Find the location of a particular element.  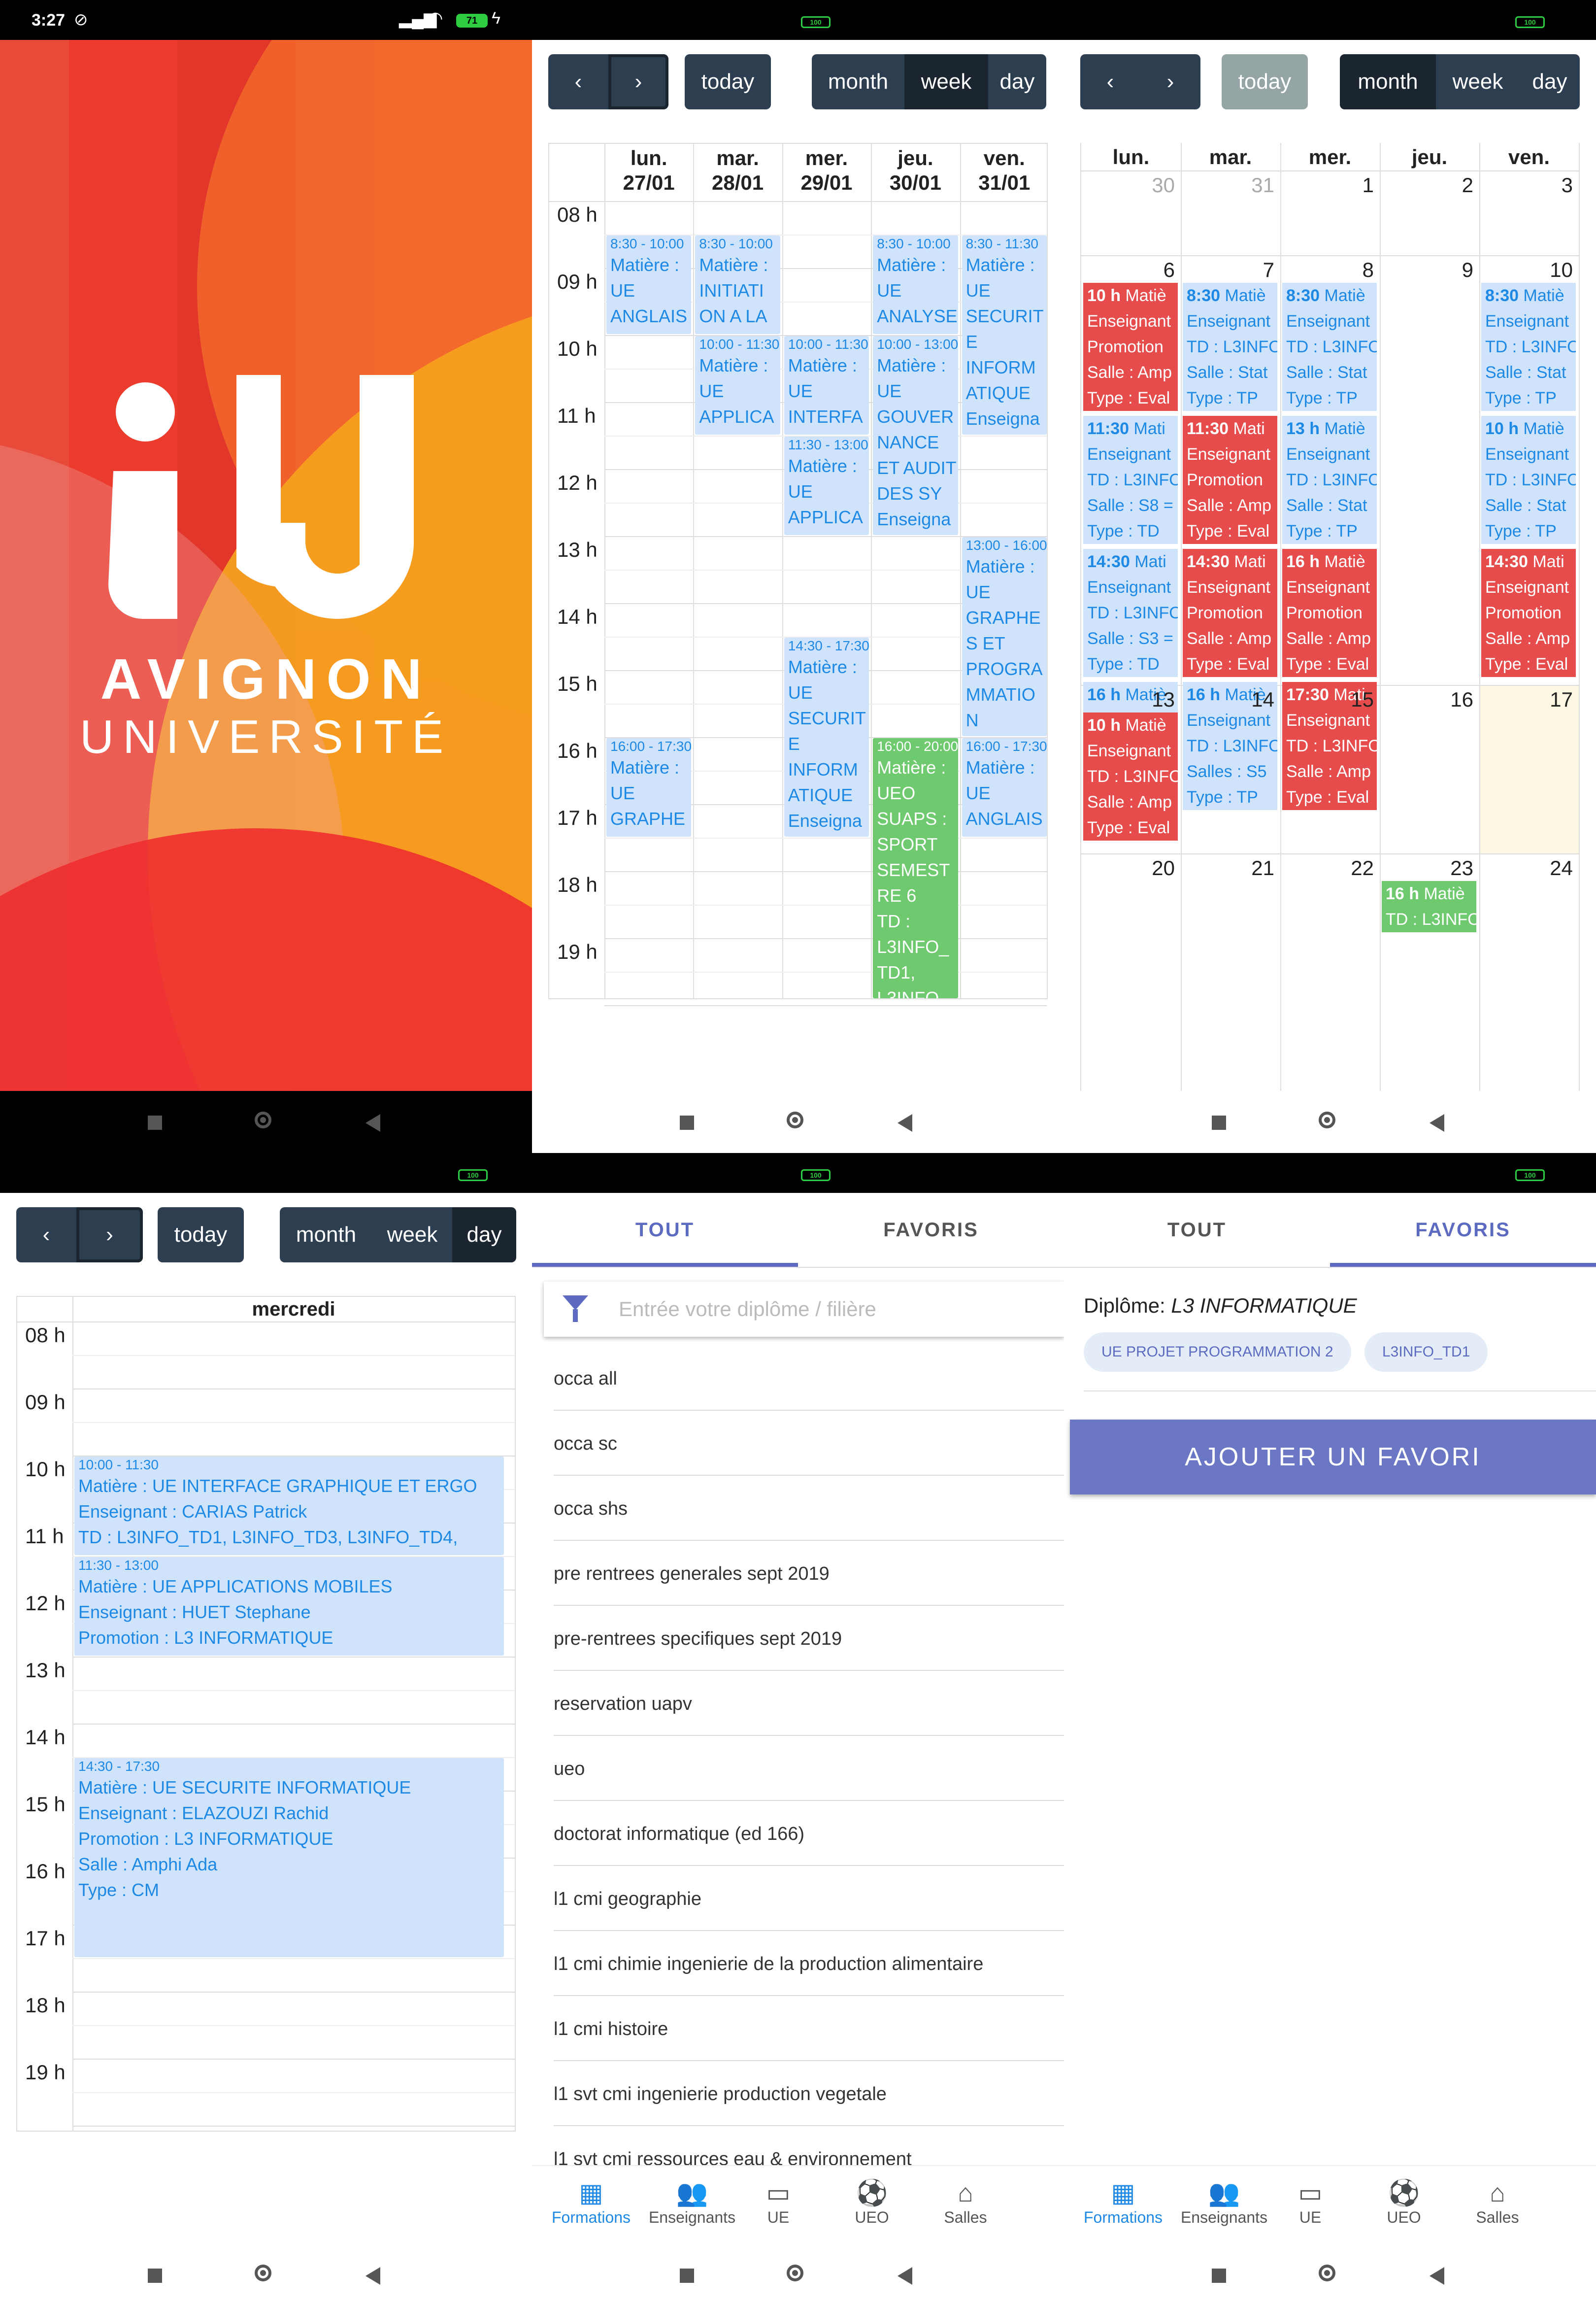

search-box: Entrée votre diplôme / filière is located at coordinates (804, 1310).